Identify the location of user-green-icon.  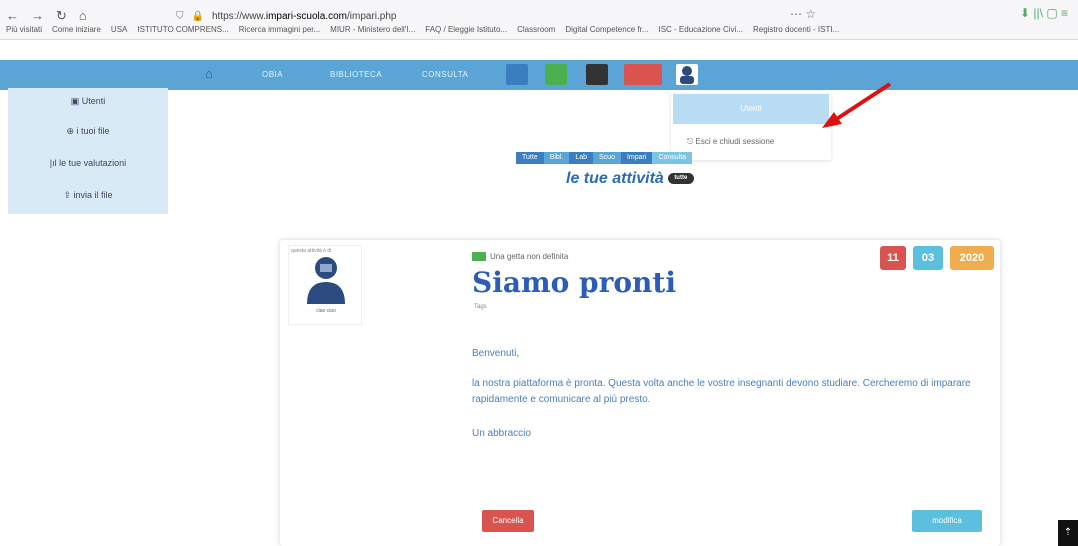
(556, 74).